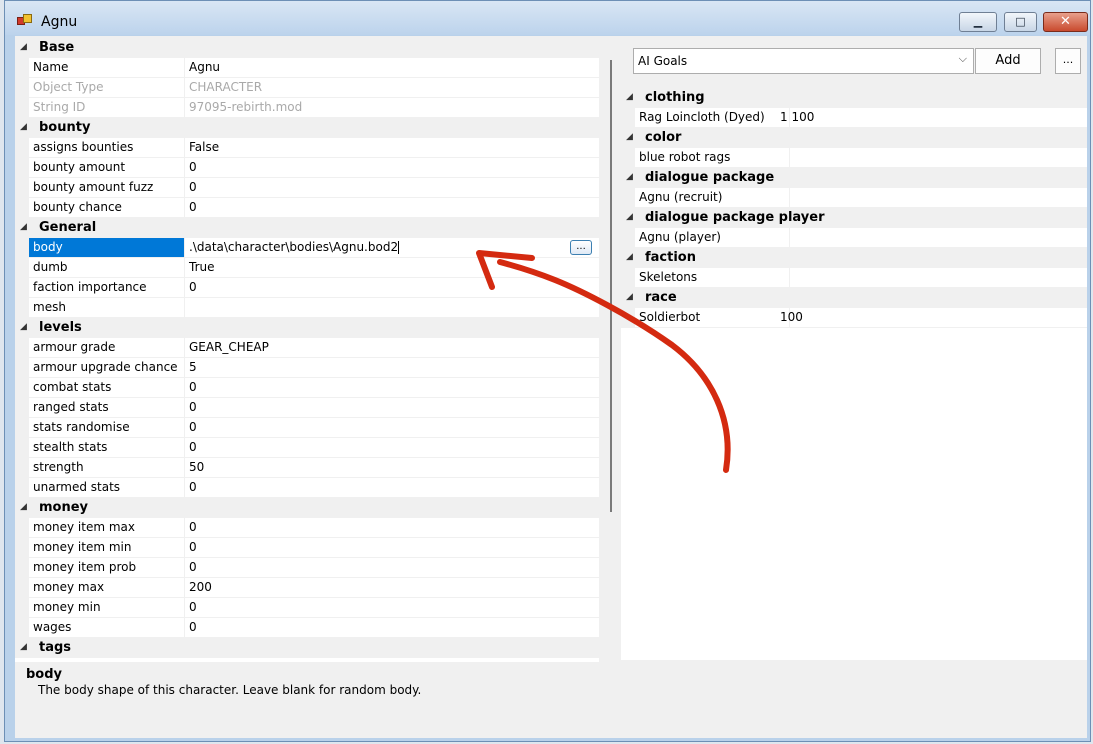 The height and width of the screenshot is (744, 1093). I want to click on property-value: 100, so click(931, 317).